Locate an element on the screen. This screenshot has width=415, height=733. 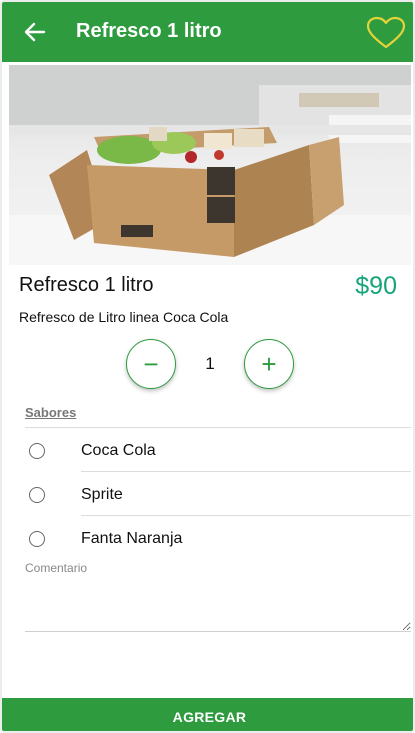
product-description: Refresco de Litro linea Coca Cola is located at coordinates (124, 317).